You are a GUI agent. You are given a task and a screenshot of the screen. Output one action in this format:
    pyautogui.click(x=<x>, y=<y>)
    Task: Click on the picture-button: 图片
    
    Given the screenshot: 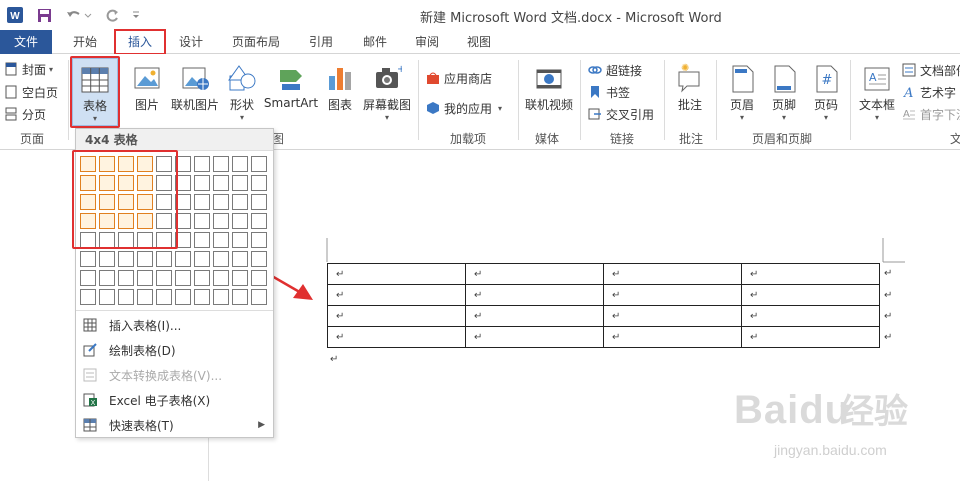 What is the action you would take?
    pyautogui.click(x=147, y=85)
    